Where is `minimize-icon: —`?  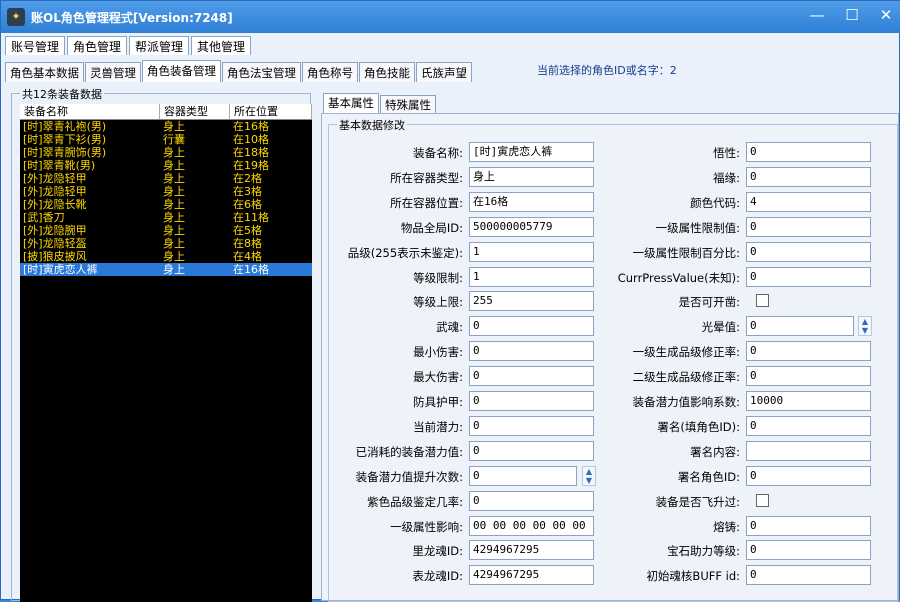
minimize-icon: — is located at coordinates (817, 16).